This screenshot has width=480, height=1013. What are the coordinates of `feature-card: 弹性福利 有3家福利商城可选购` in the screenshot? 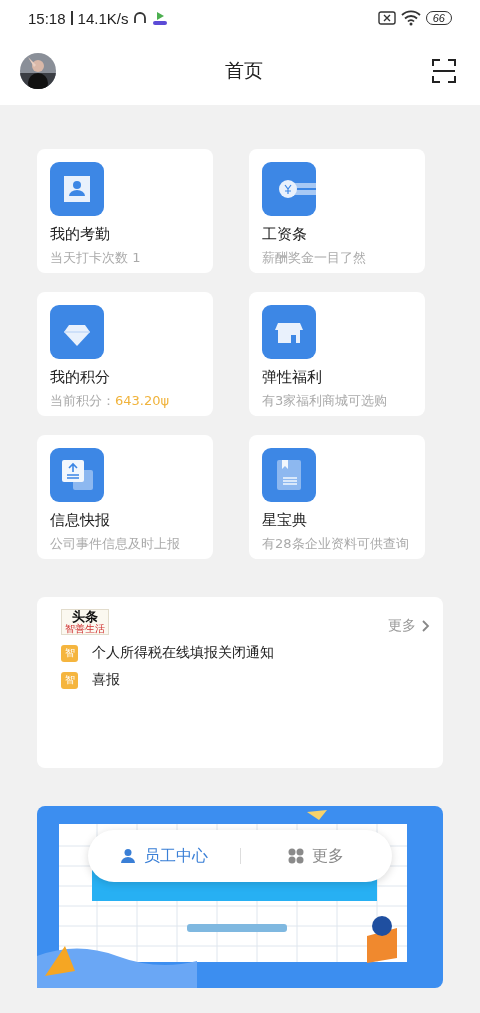 It's located at (337, 354).